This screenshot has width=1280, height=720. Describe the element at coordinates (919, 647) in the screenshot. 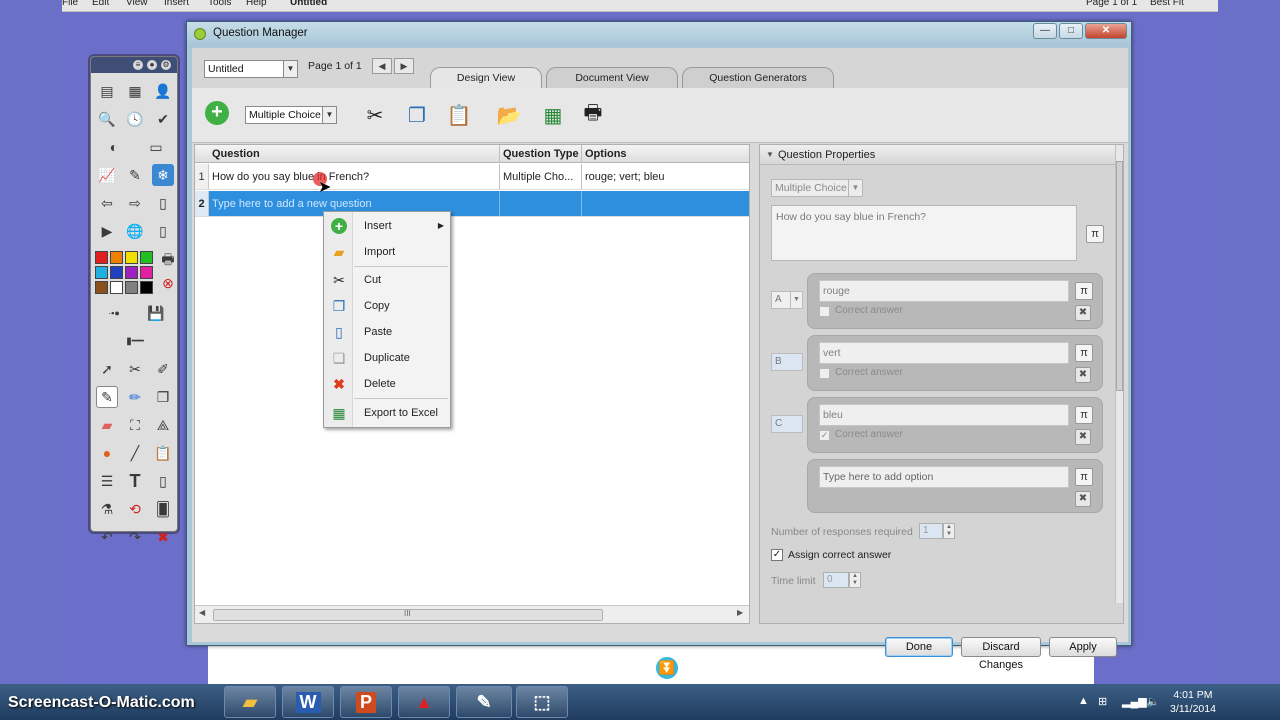

I see `done-button: Done` at that location.